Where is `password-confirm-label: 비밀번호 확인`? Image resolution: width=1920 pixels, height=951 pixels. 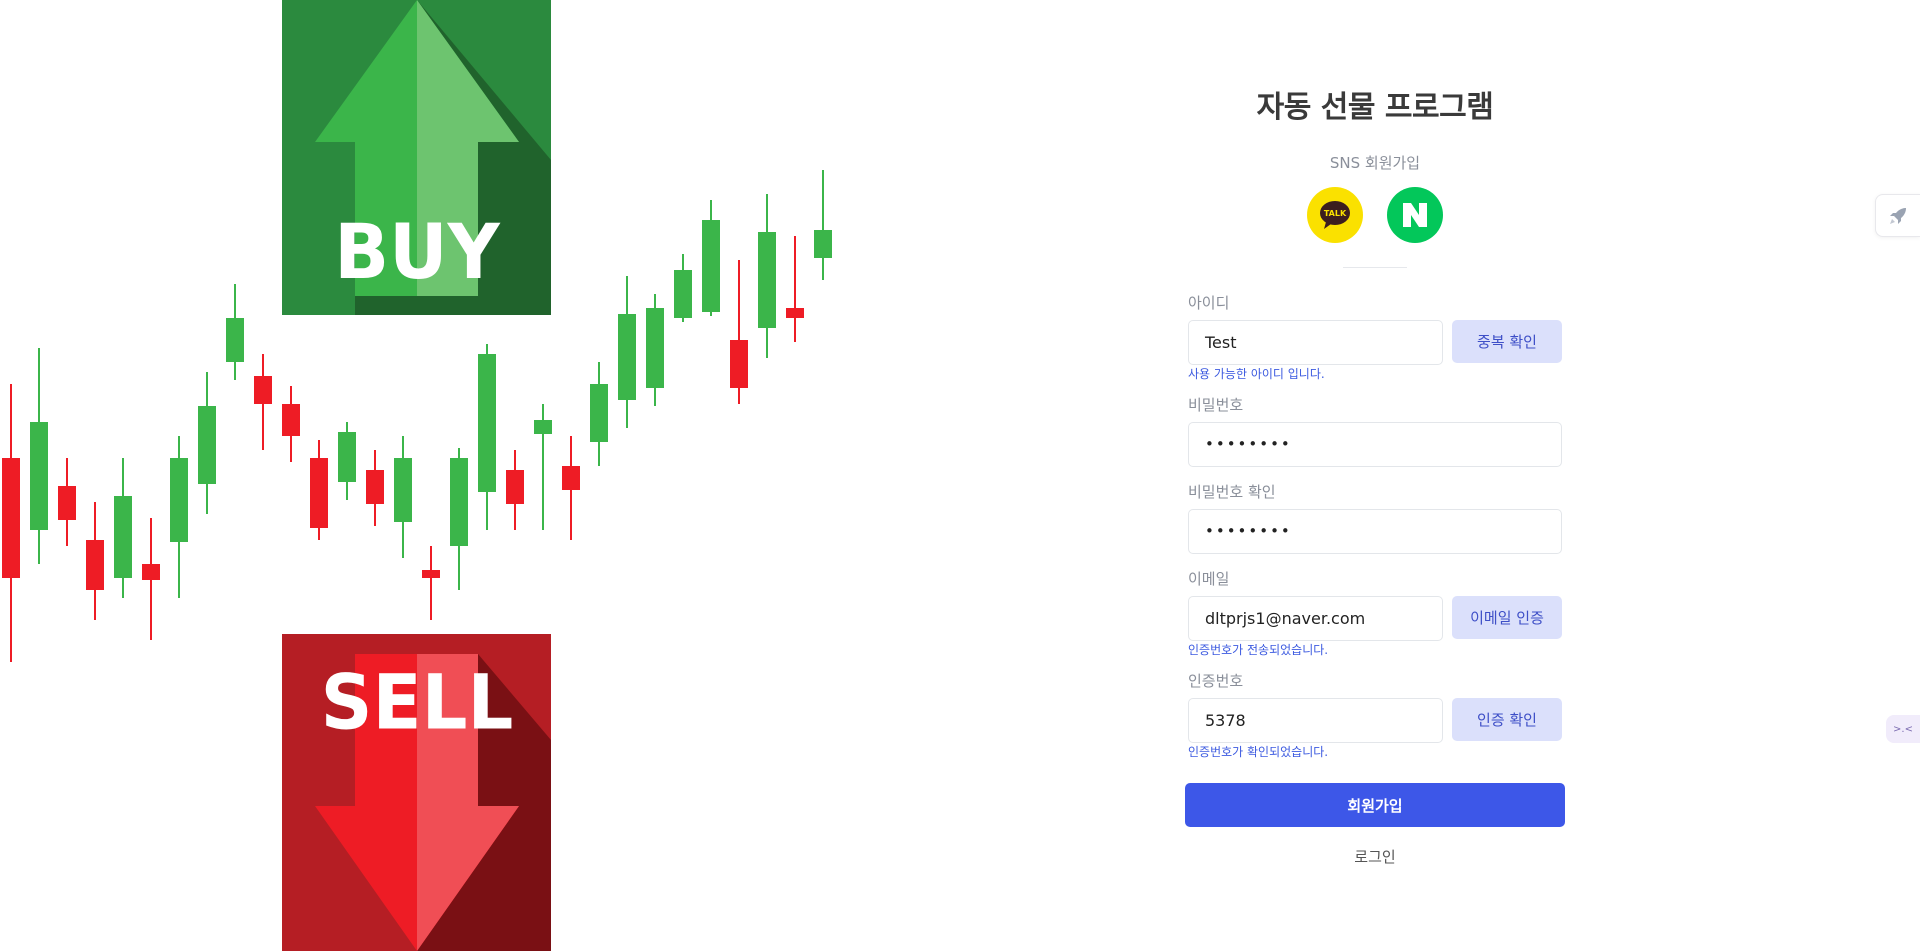 password-confirm-label: 비밀번호 확인 is located at coordinates (1232, 492).